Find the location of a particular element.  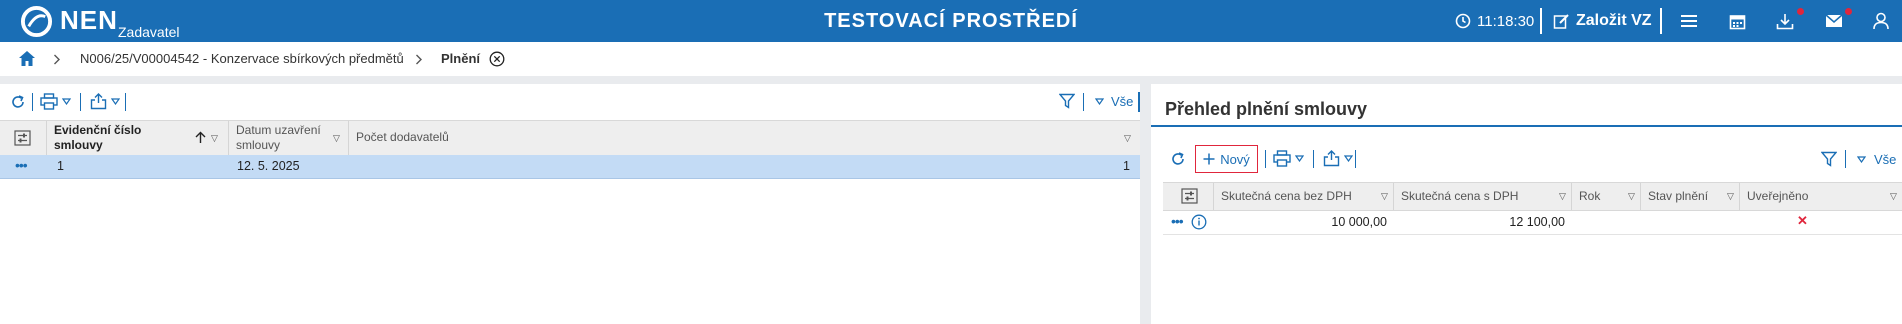

column-settings-icon is located at coordinates (1189, 196).